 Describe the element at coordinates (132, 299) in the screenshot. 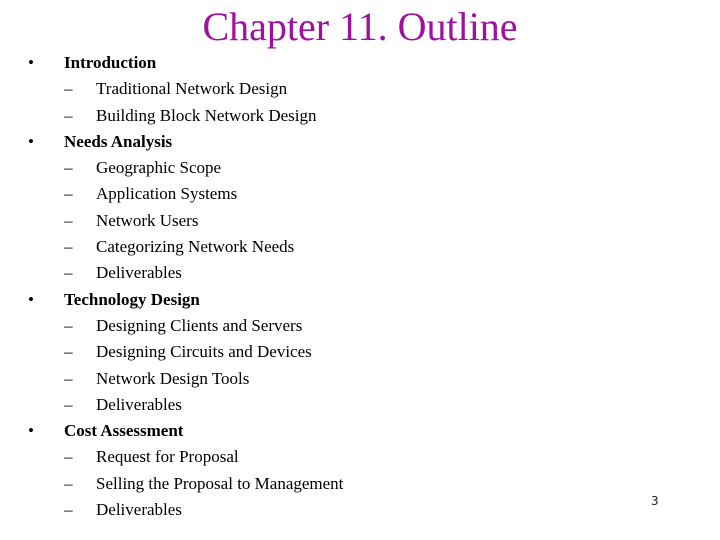

I see `section-label: Technology Design` at that location.